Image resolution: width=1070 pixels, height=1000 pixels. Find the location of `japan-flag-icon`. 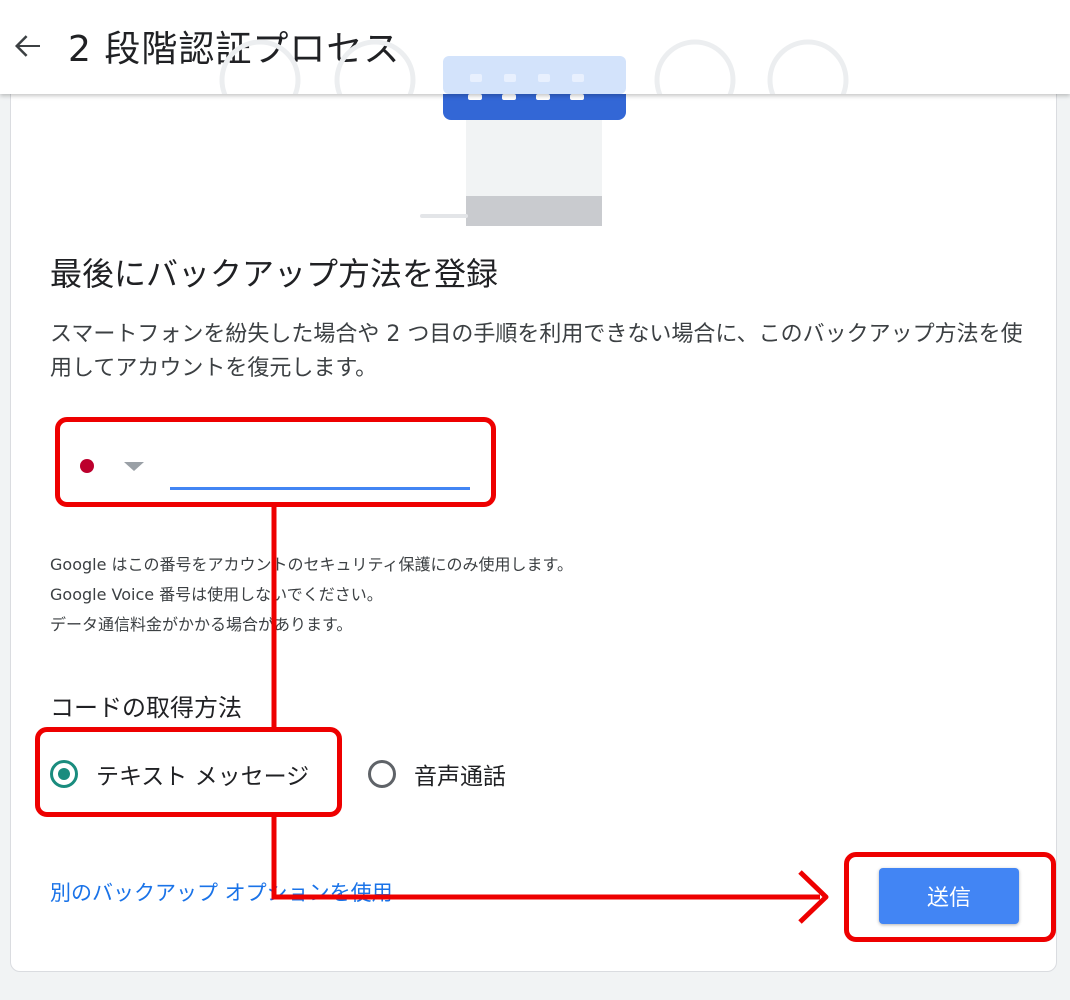

japan-flag-icon is located at coordinates (87, 466).